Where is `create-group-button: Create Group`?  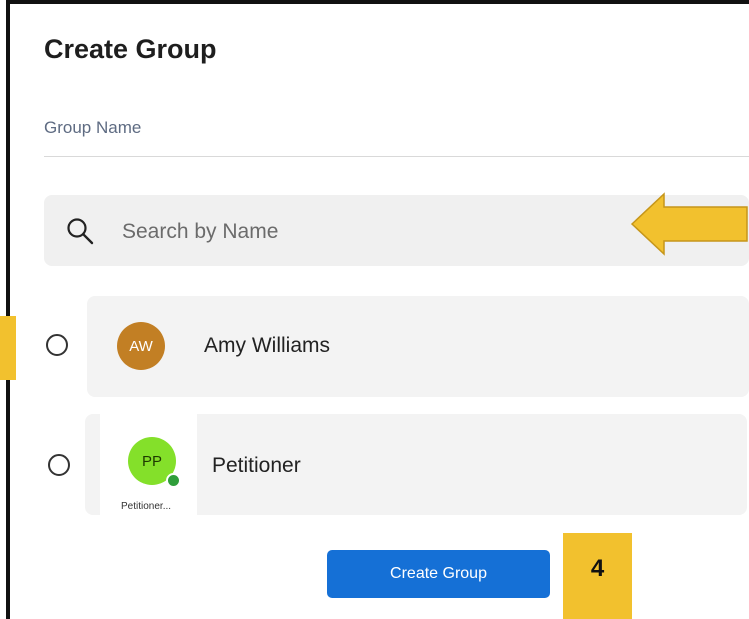 create-group-button: Create Group is located at coordinates (438, 574).